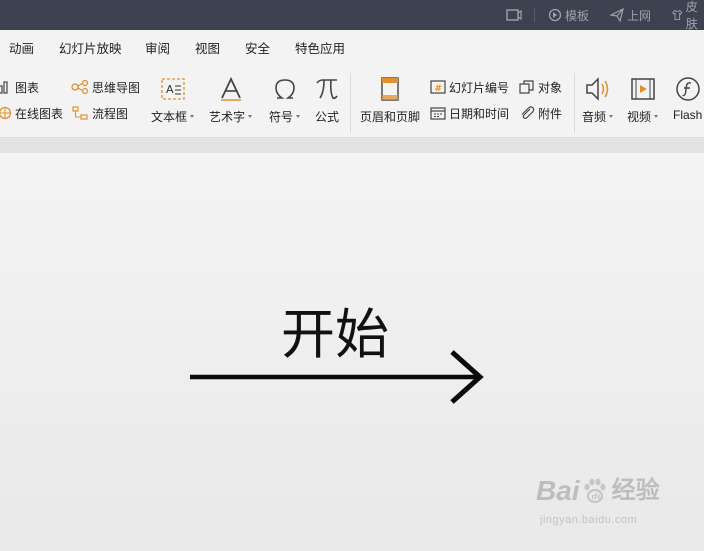 The width and height of the screenshot is (704, 551). What do you see at coordinates (6, 113) in the screenshot?
I see `online-chart-icon` at bounding box center [6, 113].